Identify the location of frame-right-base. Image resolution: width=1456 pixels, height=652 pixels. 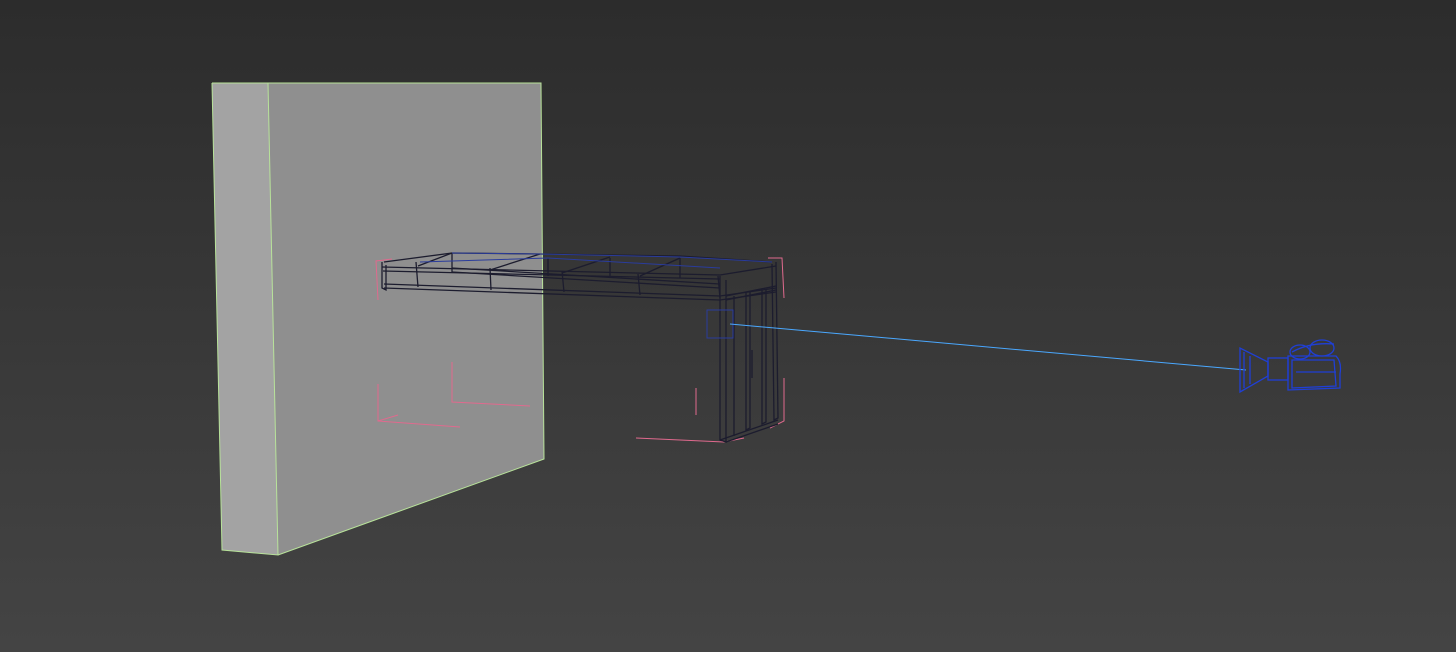
(749, 430).